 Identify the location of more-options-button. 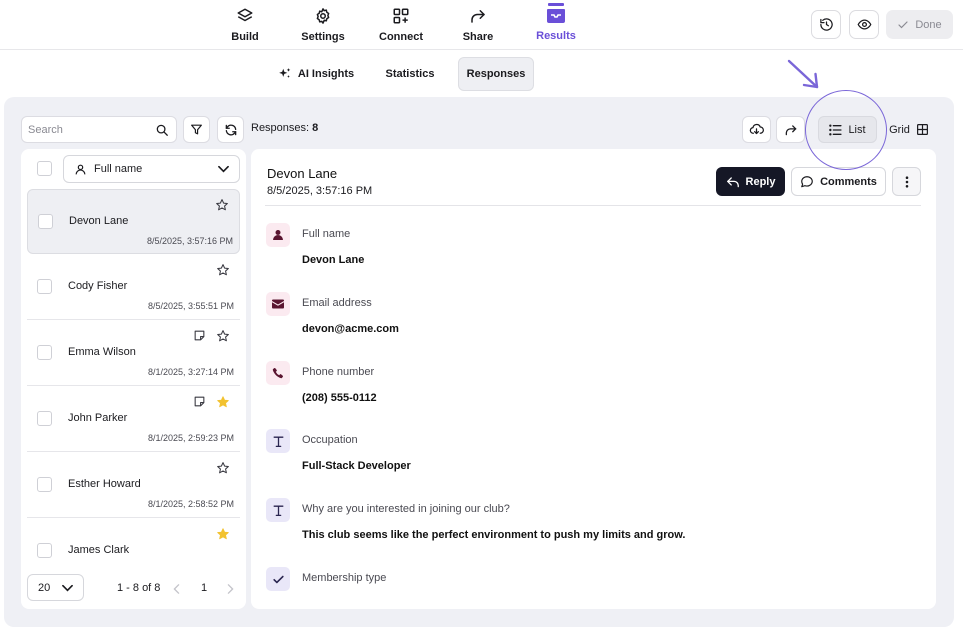
(906, 181).